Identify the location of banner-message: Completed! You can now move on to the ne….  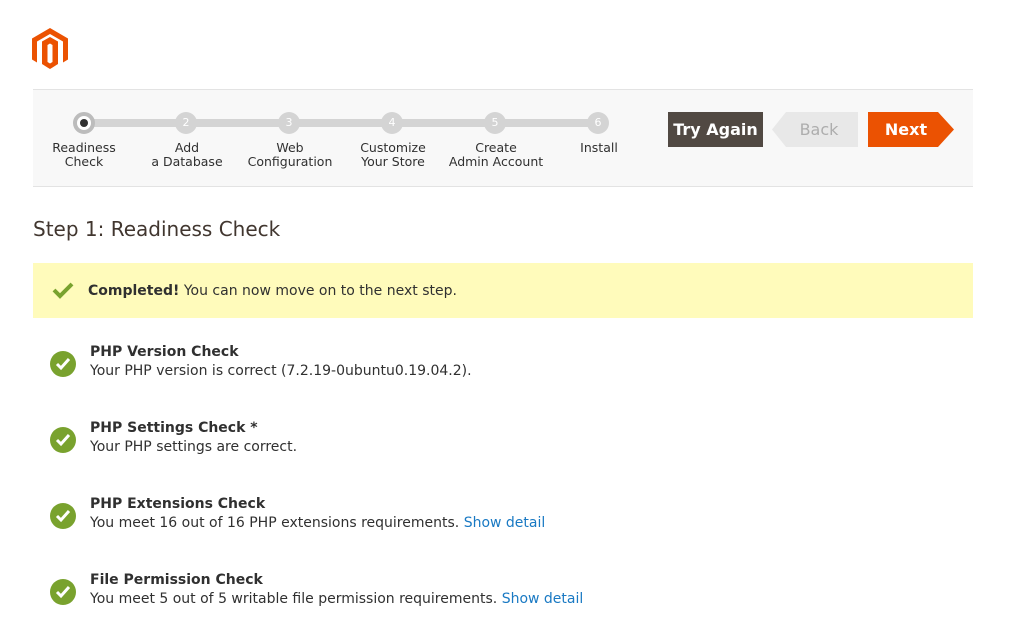
(272, 291).